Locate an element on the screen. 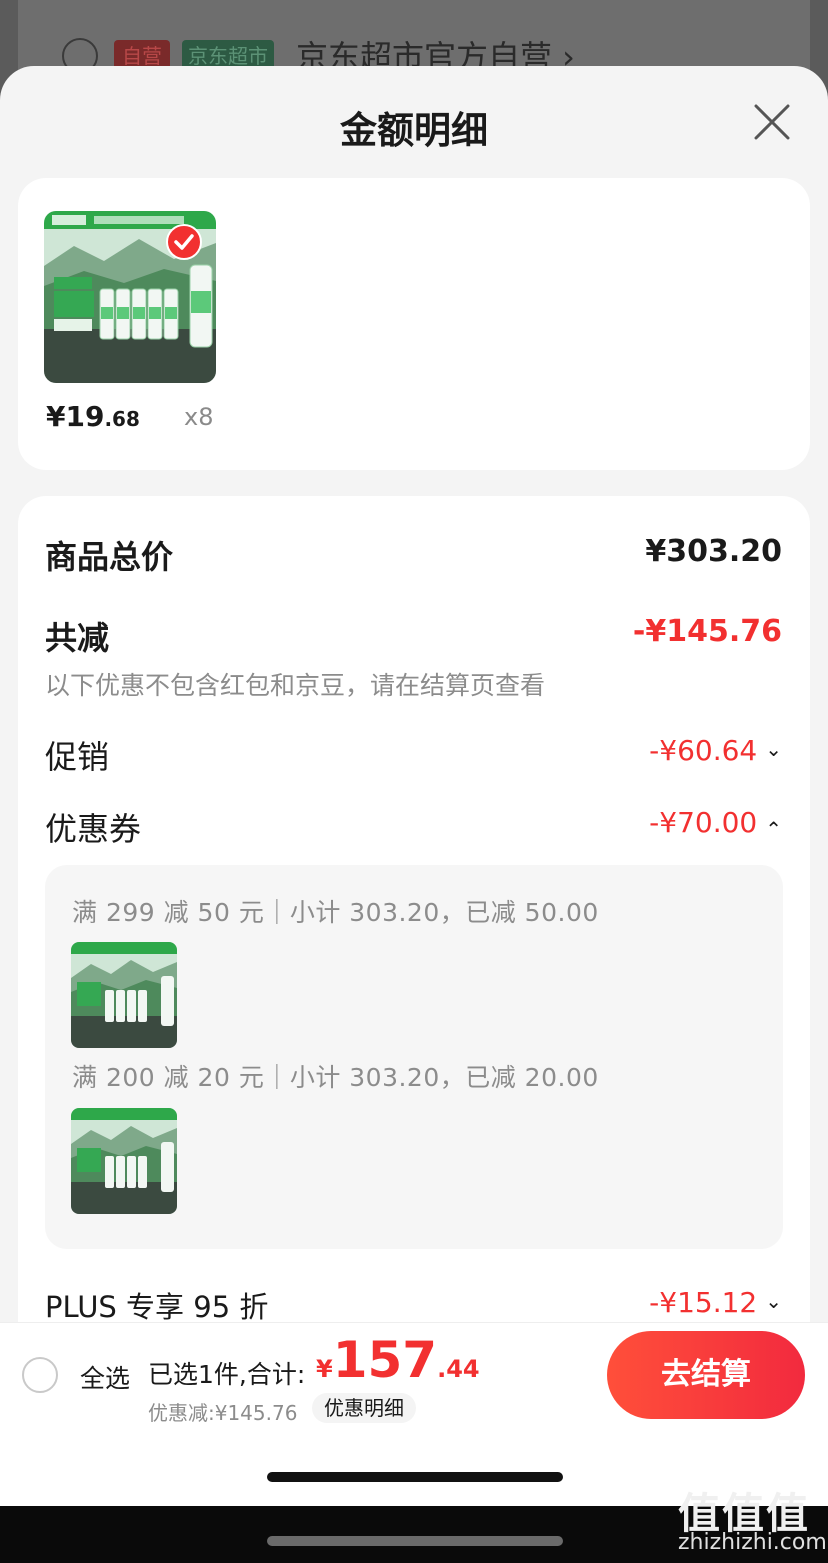 The width and height of the screenshot is (828, 1563). order-total: ¥157.44 is located at coordinates (398, 1360).